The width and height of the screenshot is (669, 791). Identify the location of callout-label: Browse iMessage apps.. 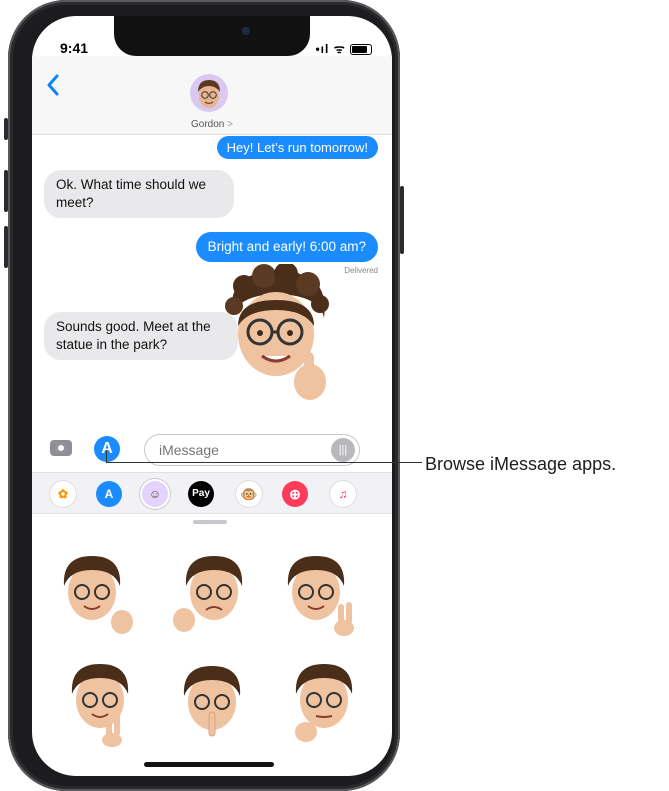
(521, 464).